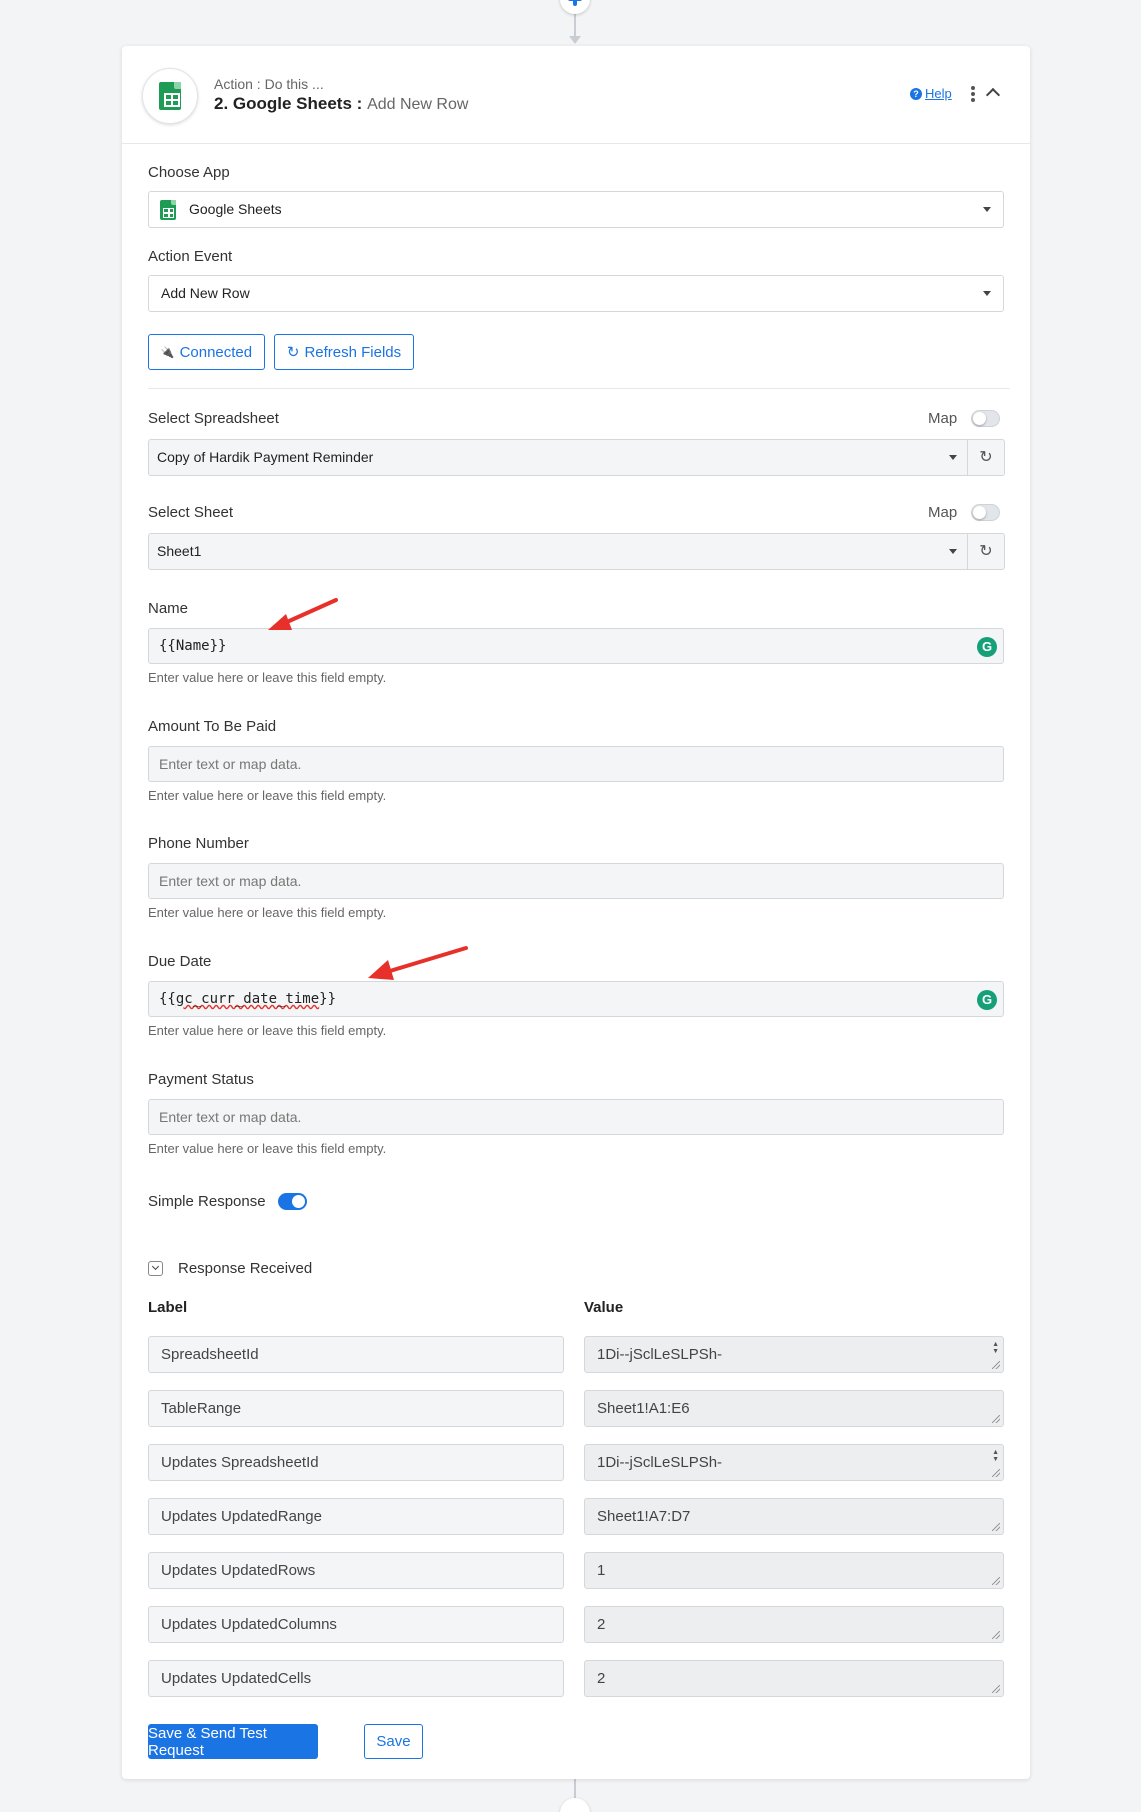 The image size is (1141, 1812). Describe the element at coordinates (356, 1354) in the screenshot. I see `response-row-label: SpreadsheetId` at that location.